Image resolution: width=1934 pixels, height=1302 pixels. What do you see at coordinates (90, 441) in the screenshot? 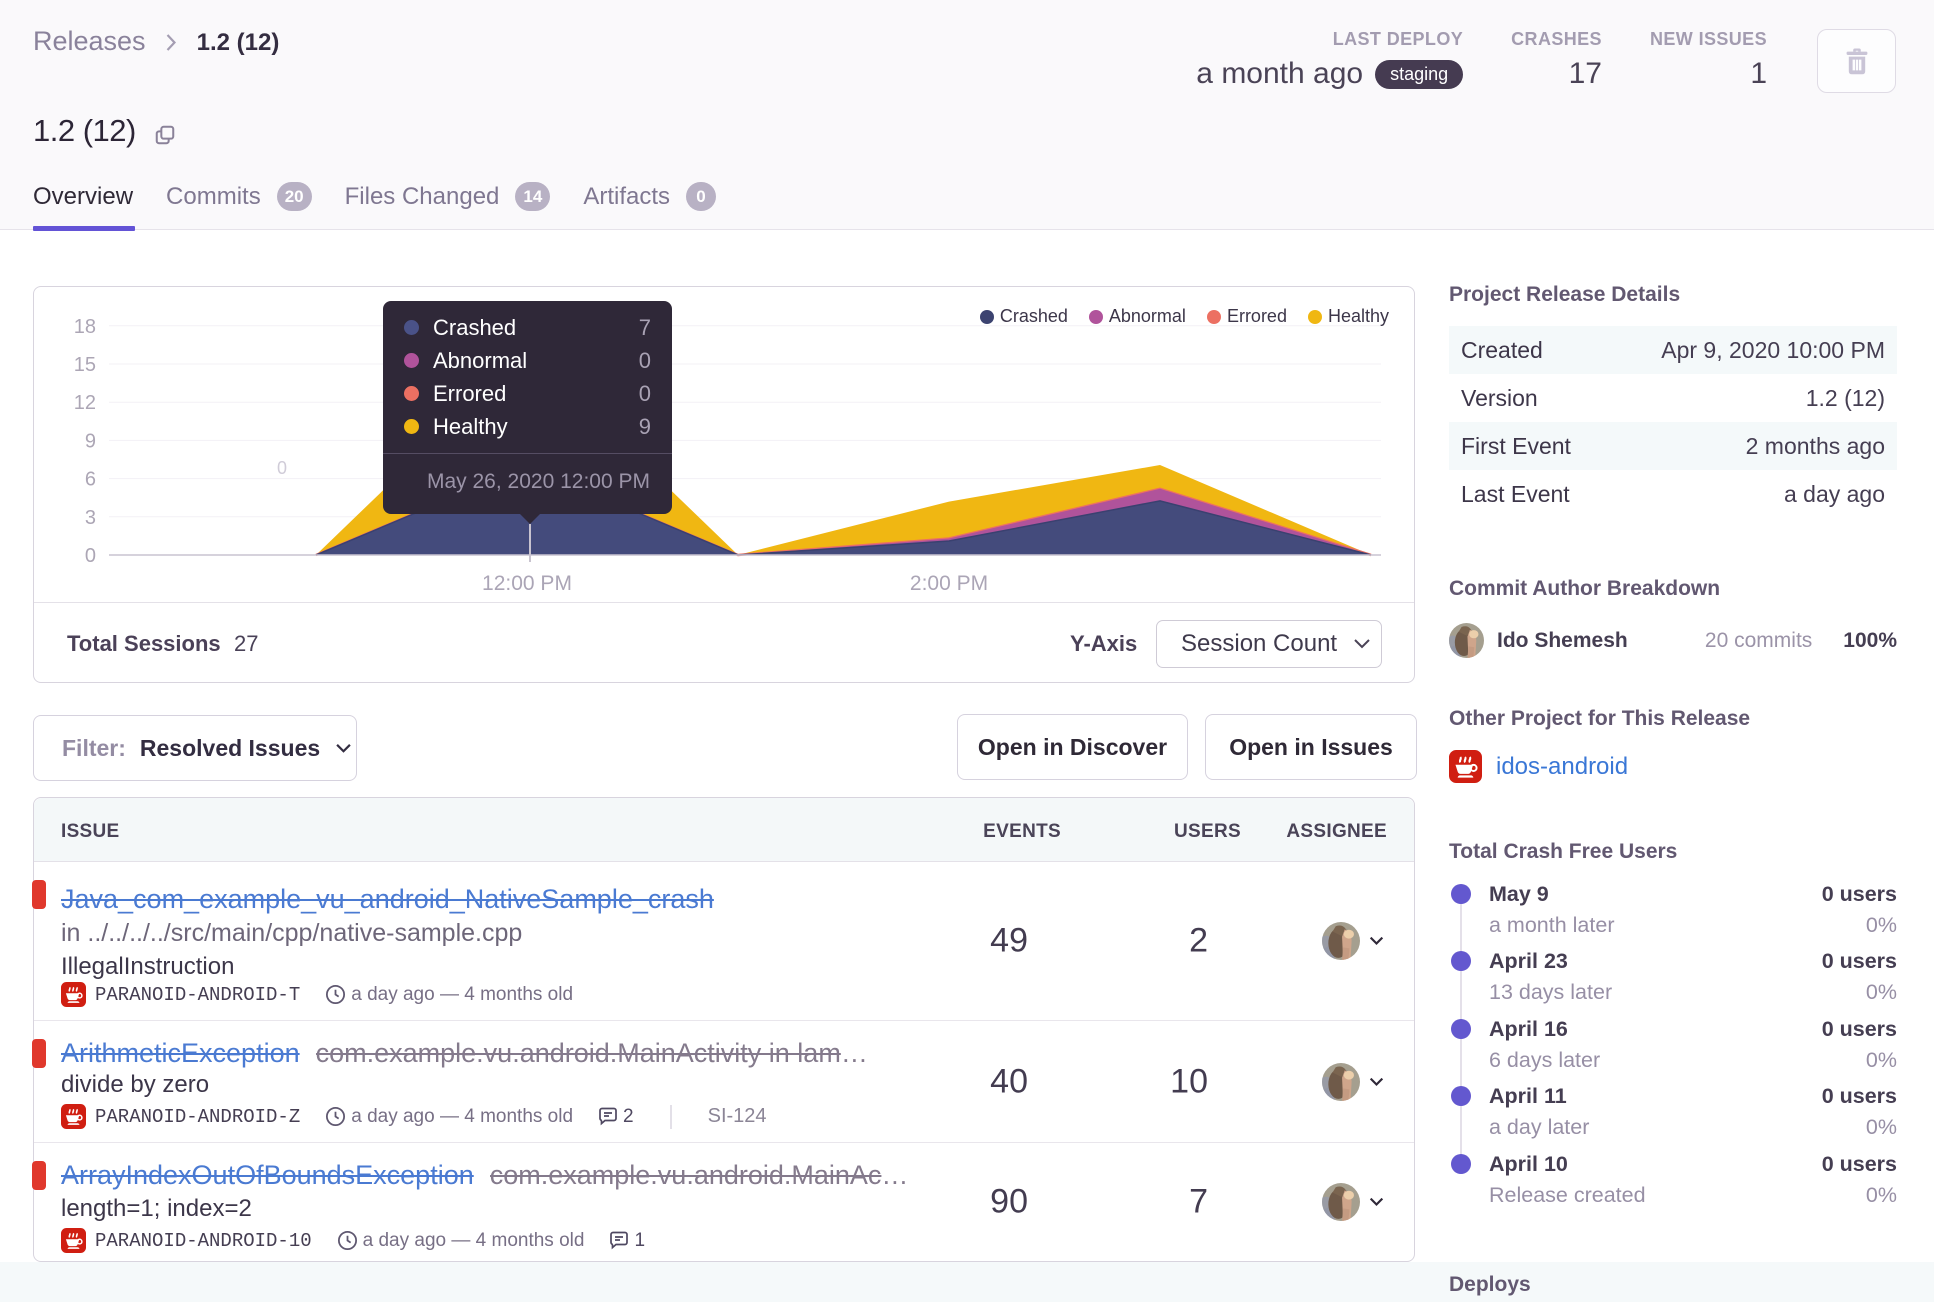
I see `svg-text: 9` at bounding box center [90, 441].